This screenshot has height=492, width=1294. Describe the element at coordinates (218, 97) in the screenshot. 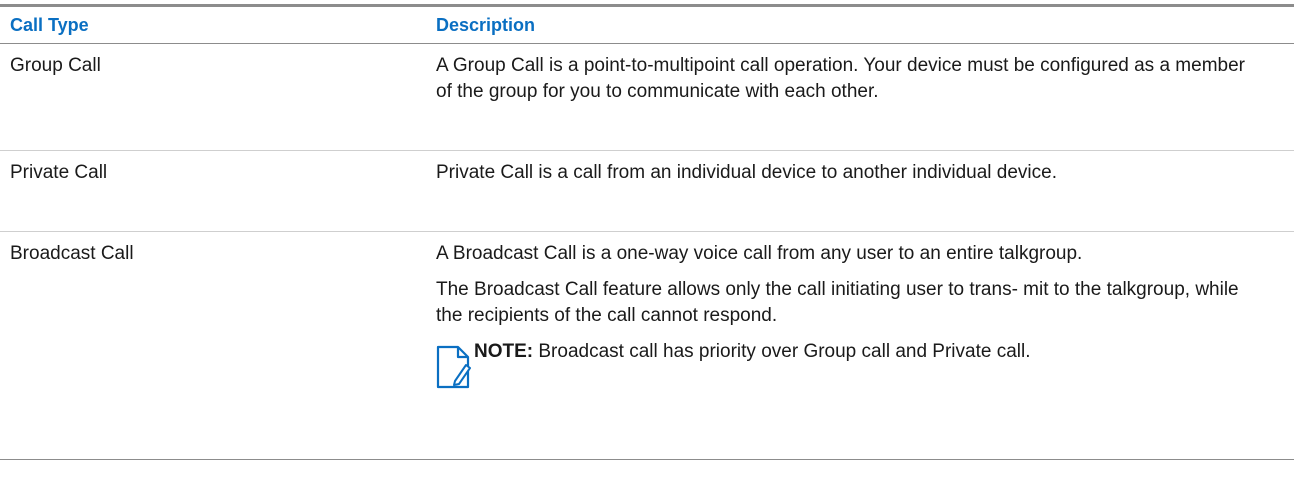

I see `row-call-type-cell: Group Call` at that location.